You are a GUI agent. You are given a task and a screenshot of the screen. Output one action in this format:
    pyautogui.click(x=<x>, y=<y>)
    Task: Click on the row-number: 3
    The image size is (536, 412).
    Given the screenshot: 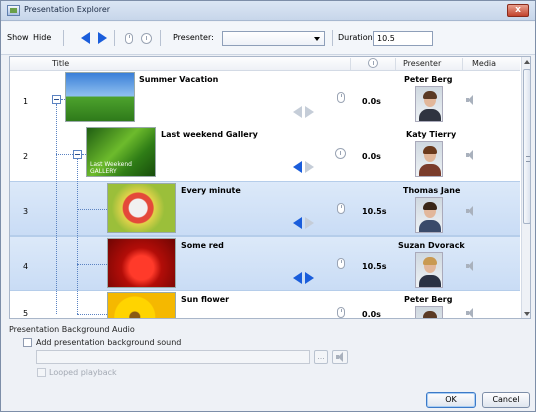 What is the action you would take?
    pyautogui.click(x=26, y=211)
    